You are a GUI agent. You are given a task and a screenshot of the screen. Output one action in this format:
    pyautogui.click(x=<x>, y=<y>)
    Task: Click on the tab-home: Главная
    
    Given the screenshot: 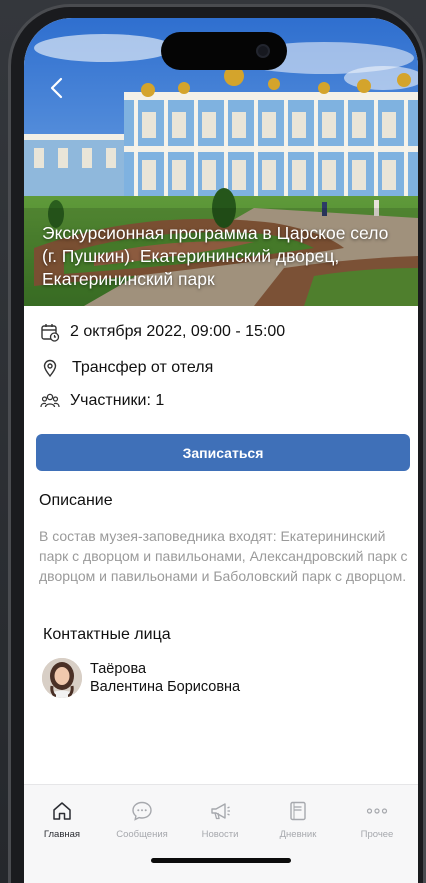 What is the action you would take?
    pyautogui.click(x=62, y=819)
    